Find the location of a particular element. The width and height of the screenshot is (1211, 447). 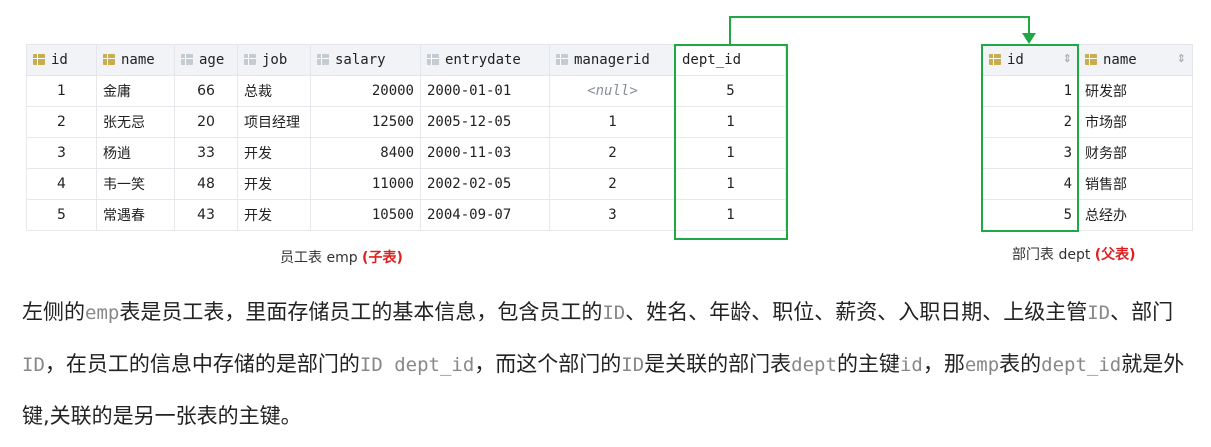

table-row: 1 金庸 66 总裁 20000 2000-01-01 <null> 5 is located at coordinates (406, 91).